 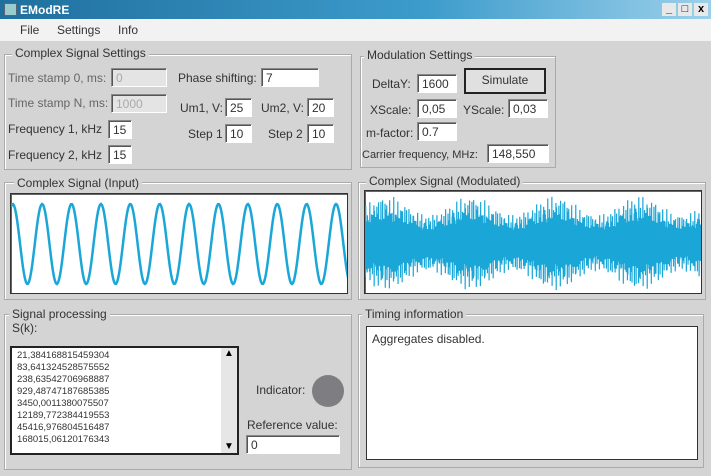 I want to click on menu-bar: File Settings Info, so click(x=355, y=30).